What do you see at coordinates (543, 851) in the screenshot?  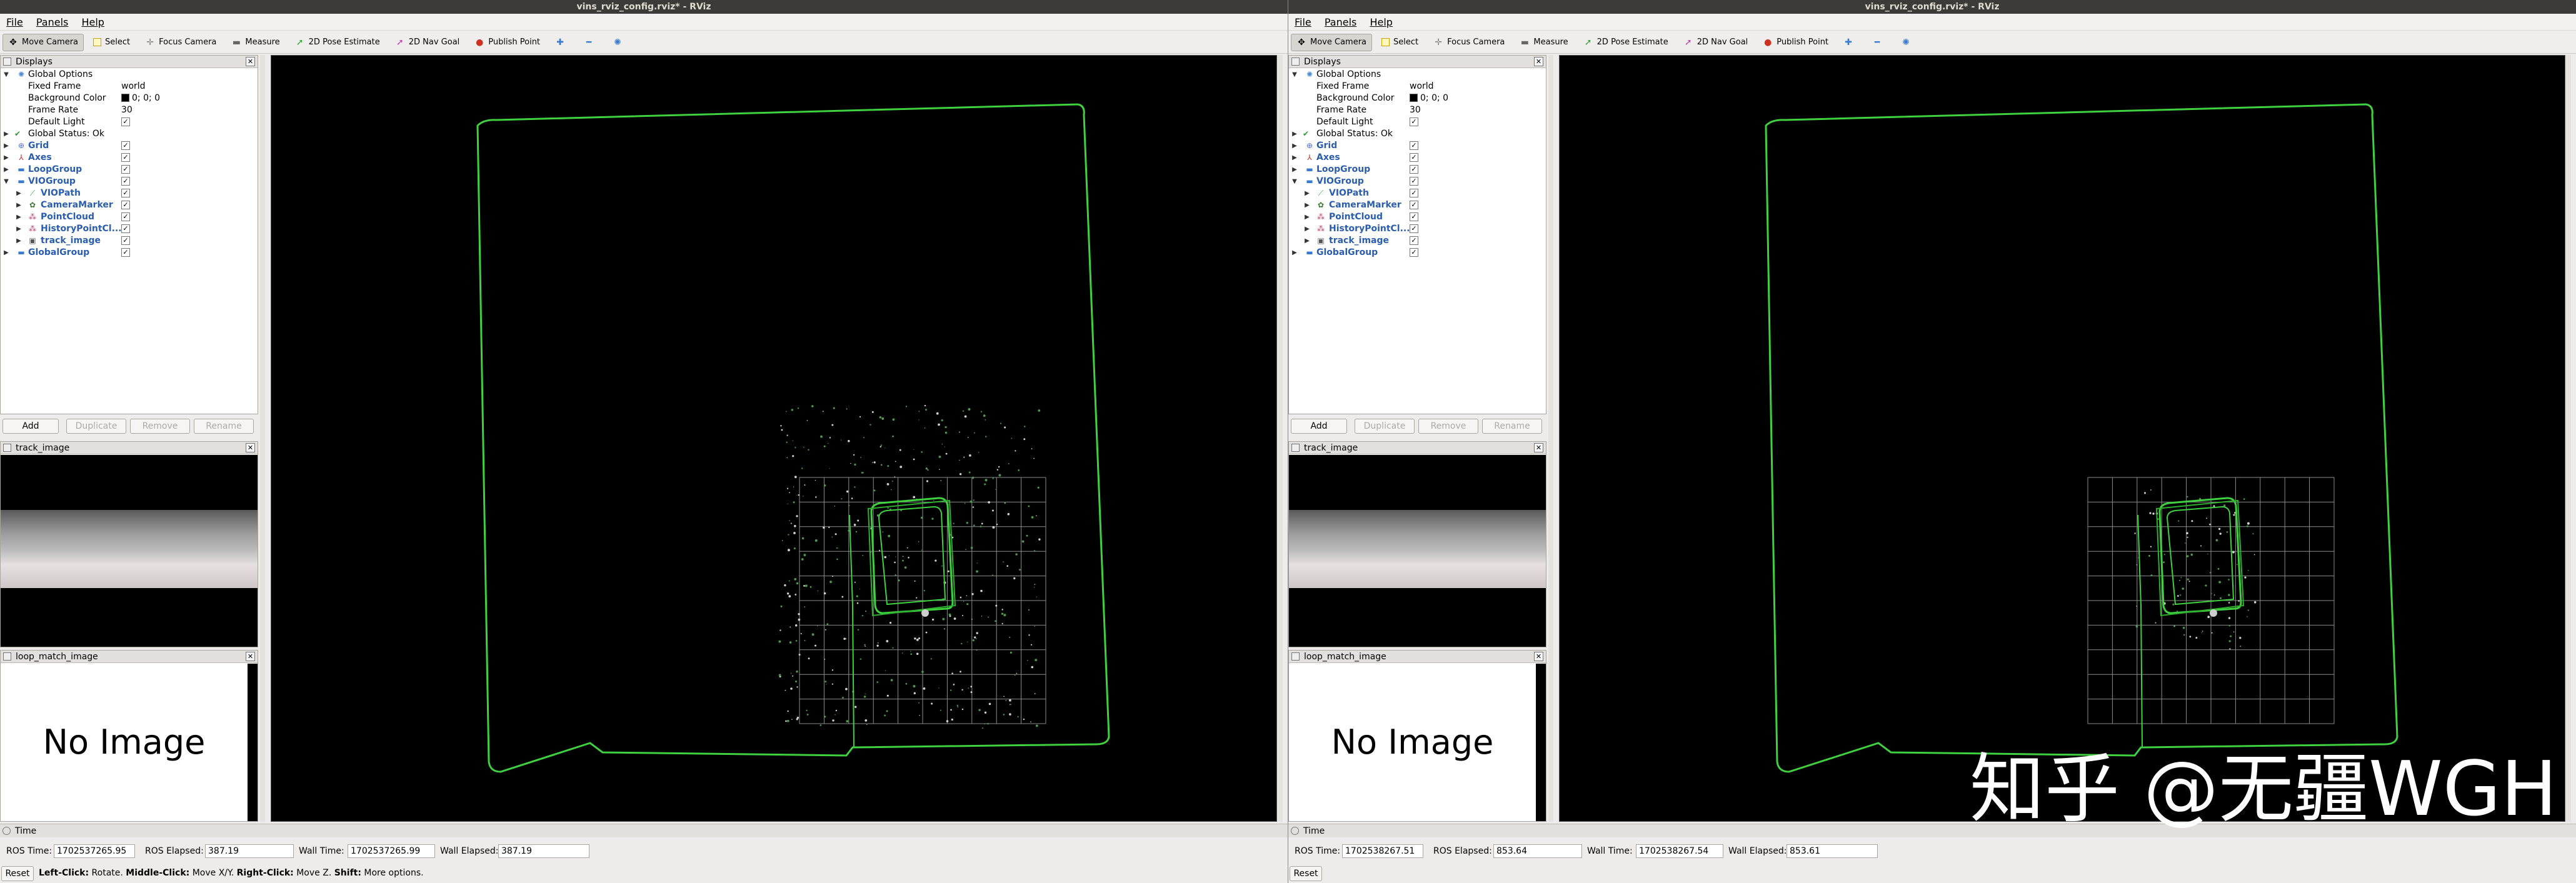 I see `wall-elapsed-field: 387.19` at bounding box center [543, 851].